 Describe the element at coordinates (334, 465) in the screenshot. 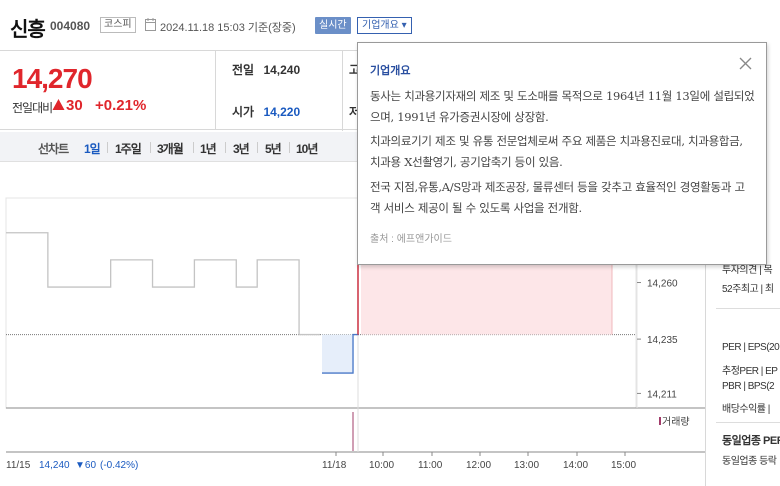

I see `x-tick-label: 11/18` at that location.